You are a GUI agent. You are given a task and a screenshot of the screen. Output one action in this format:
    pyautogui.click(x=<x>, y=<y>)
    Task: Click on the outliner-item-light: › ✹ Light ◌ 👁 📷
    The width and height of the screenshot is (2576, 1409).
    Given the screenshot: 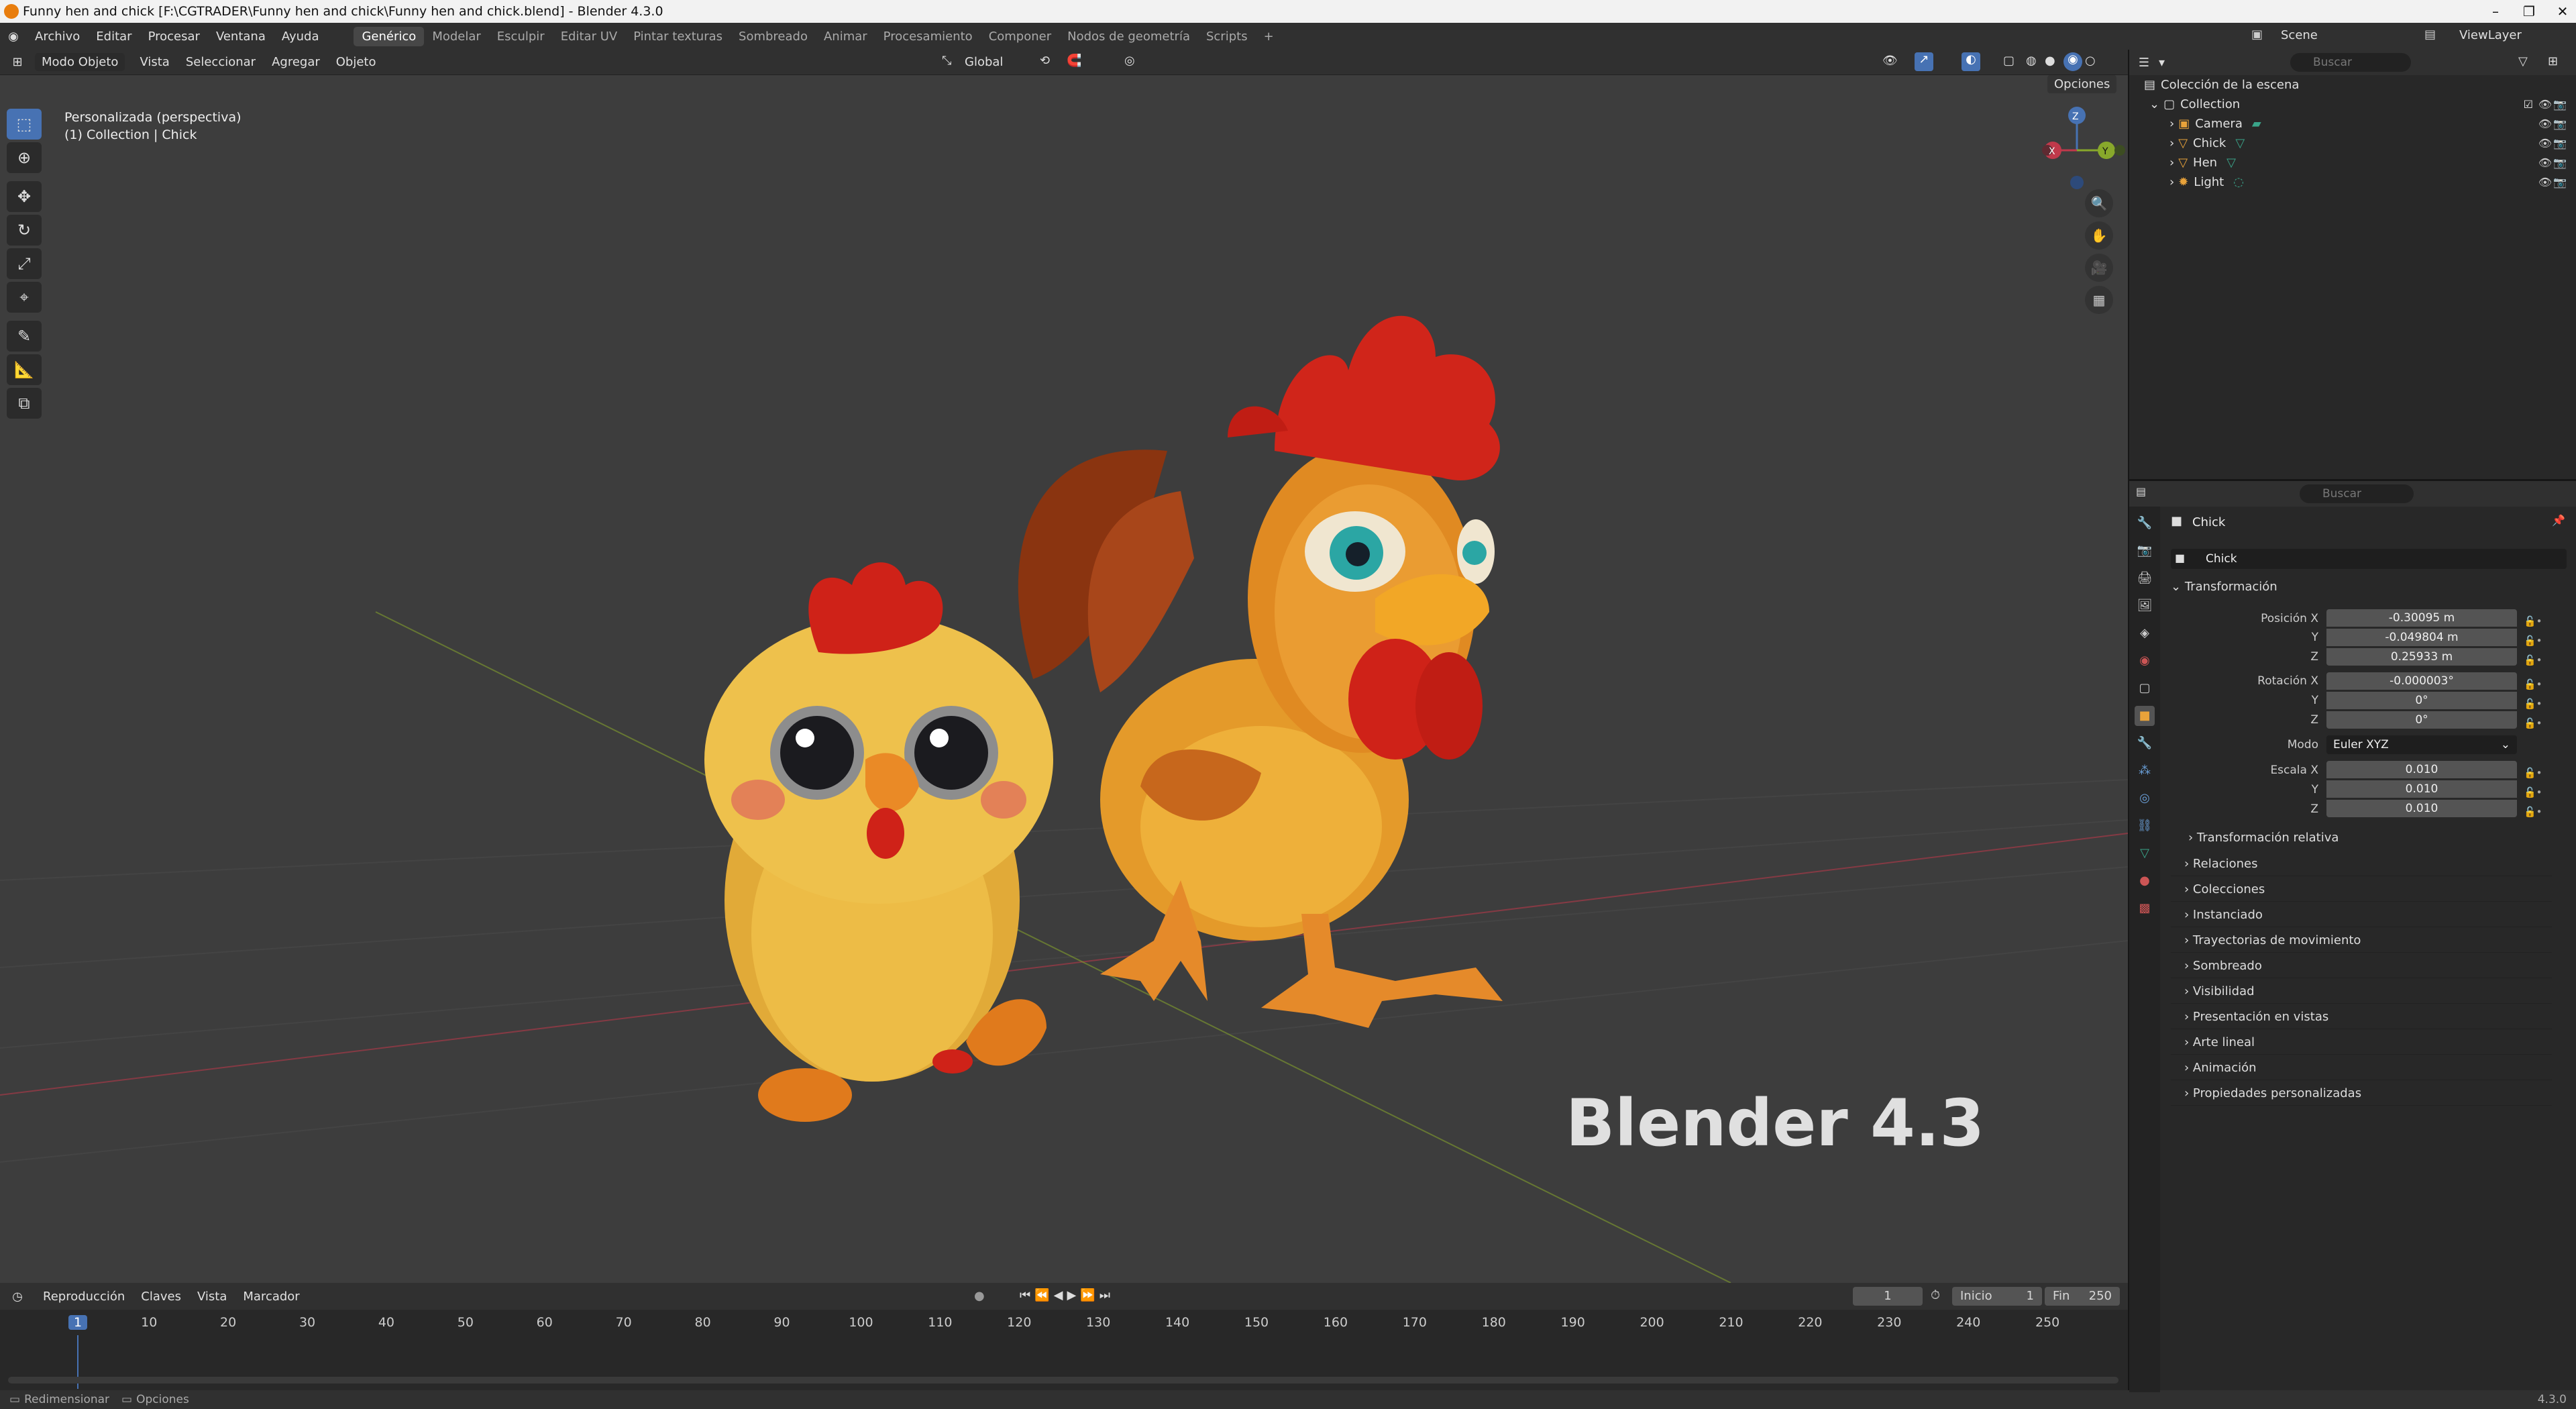 What is the action you would take?
    pyautogui.click(x=2352, y=182)
    